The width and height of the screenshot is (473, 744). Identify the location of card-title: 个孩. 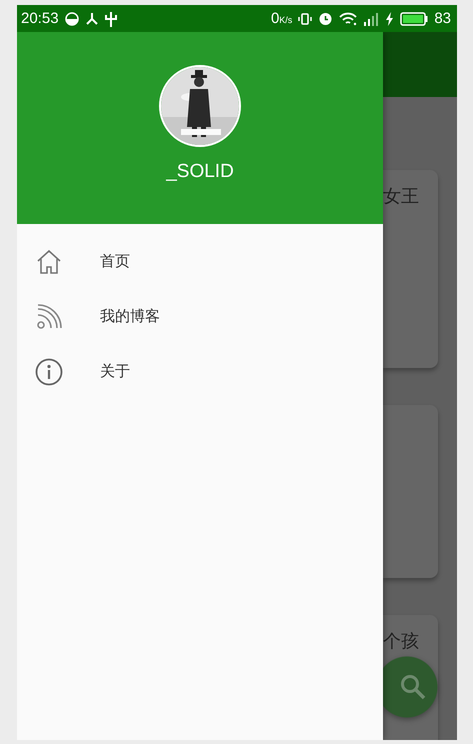
(401, 641).